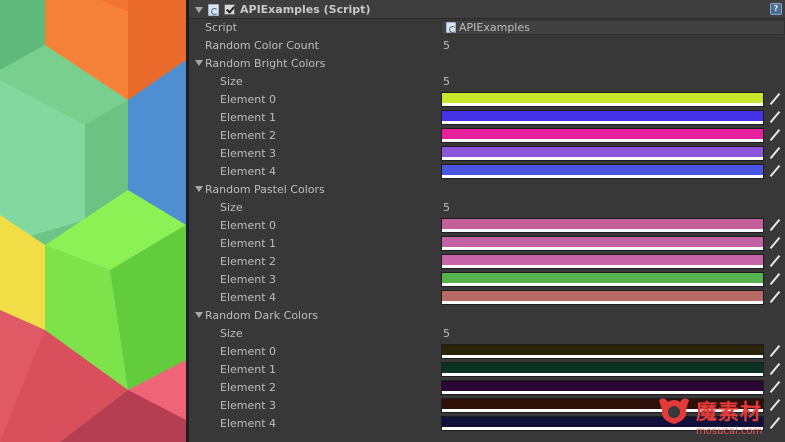  What do you see at coordinates (494, 27) in the screenshot?
I see `script-object-value: APIExamples` at bounding box center [494, 27].